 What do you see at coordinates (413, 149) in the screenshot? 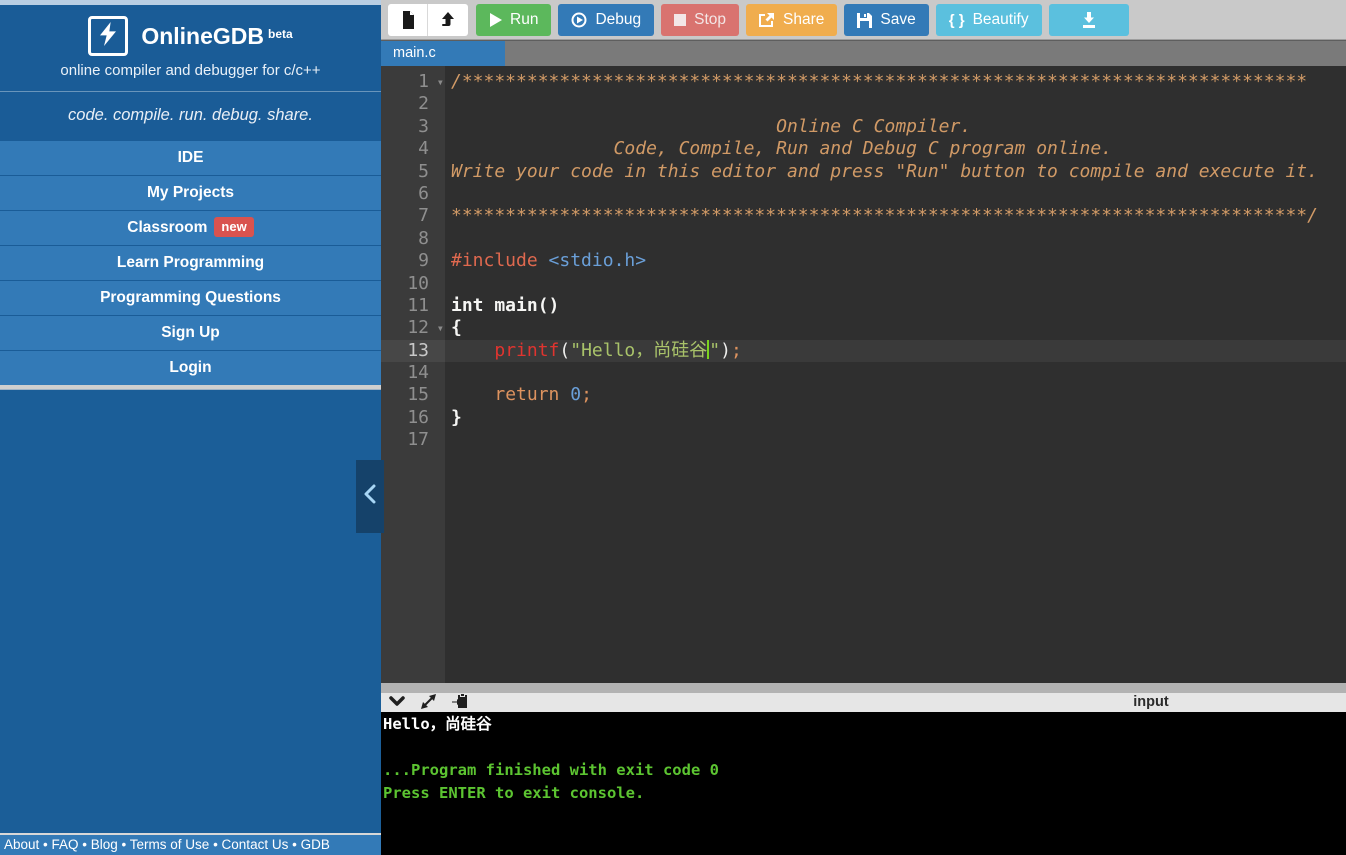
I see `line-number: 4` at bounding box center [413, 149].